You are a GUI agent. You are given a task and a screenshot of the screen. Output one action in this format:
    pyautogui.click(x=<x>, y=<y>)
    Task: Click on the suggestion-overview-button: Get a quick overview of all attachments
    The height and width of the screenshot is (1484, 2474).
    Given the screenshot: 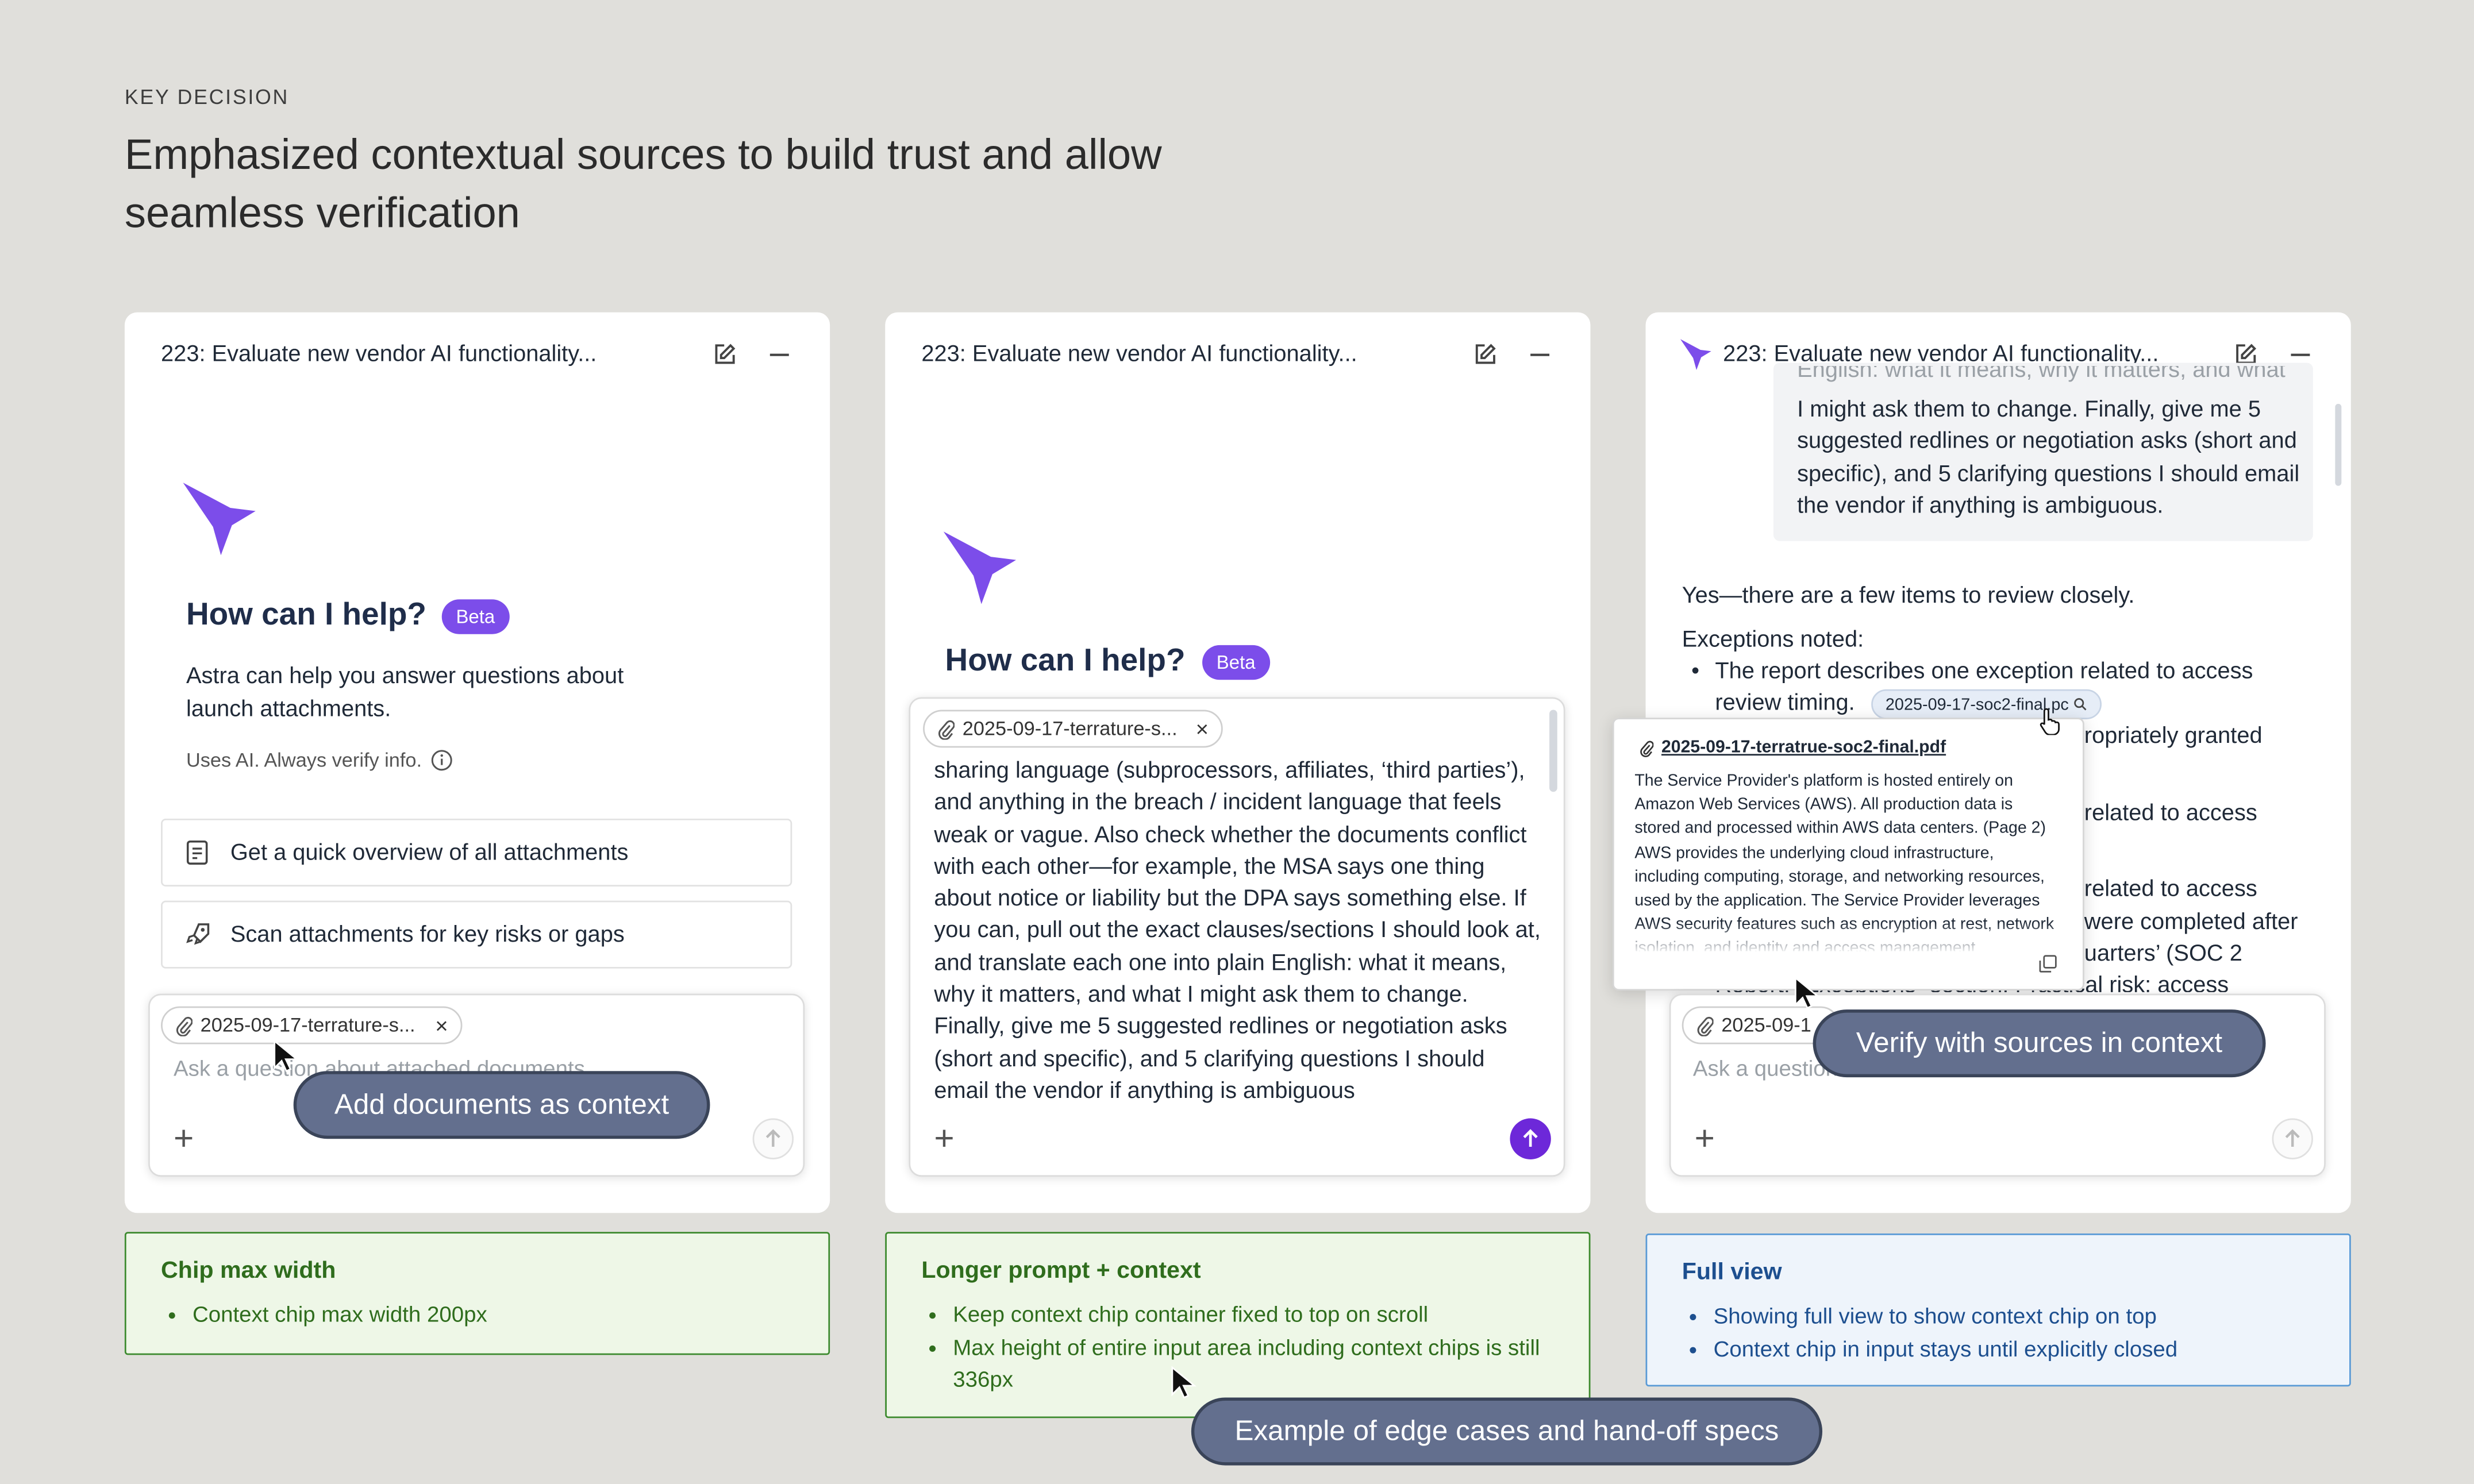 What is the action you would take?
    pyautogui.click(x=477, y=852)
    